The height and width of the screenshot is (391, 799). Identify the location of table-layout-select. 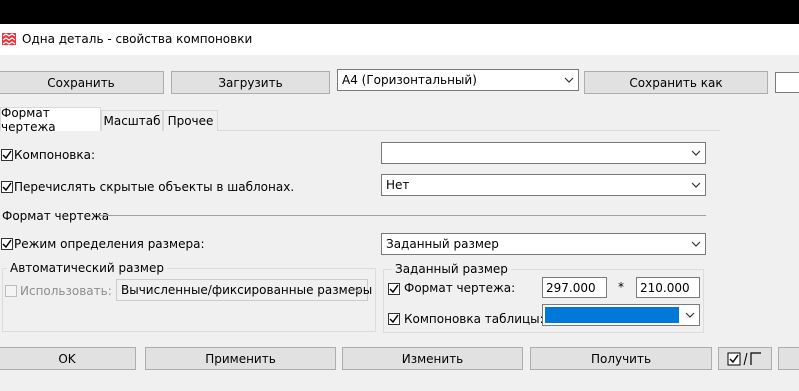
(621, 315).